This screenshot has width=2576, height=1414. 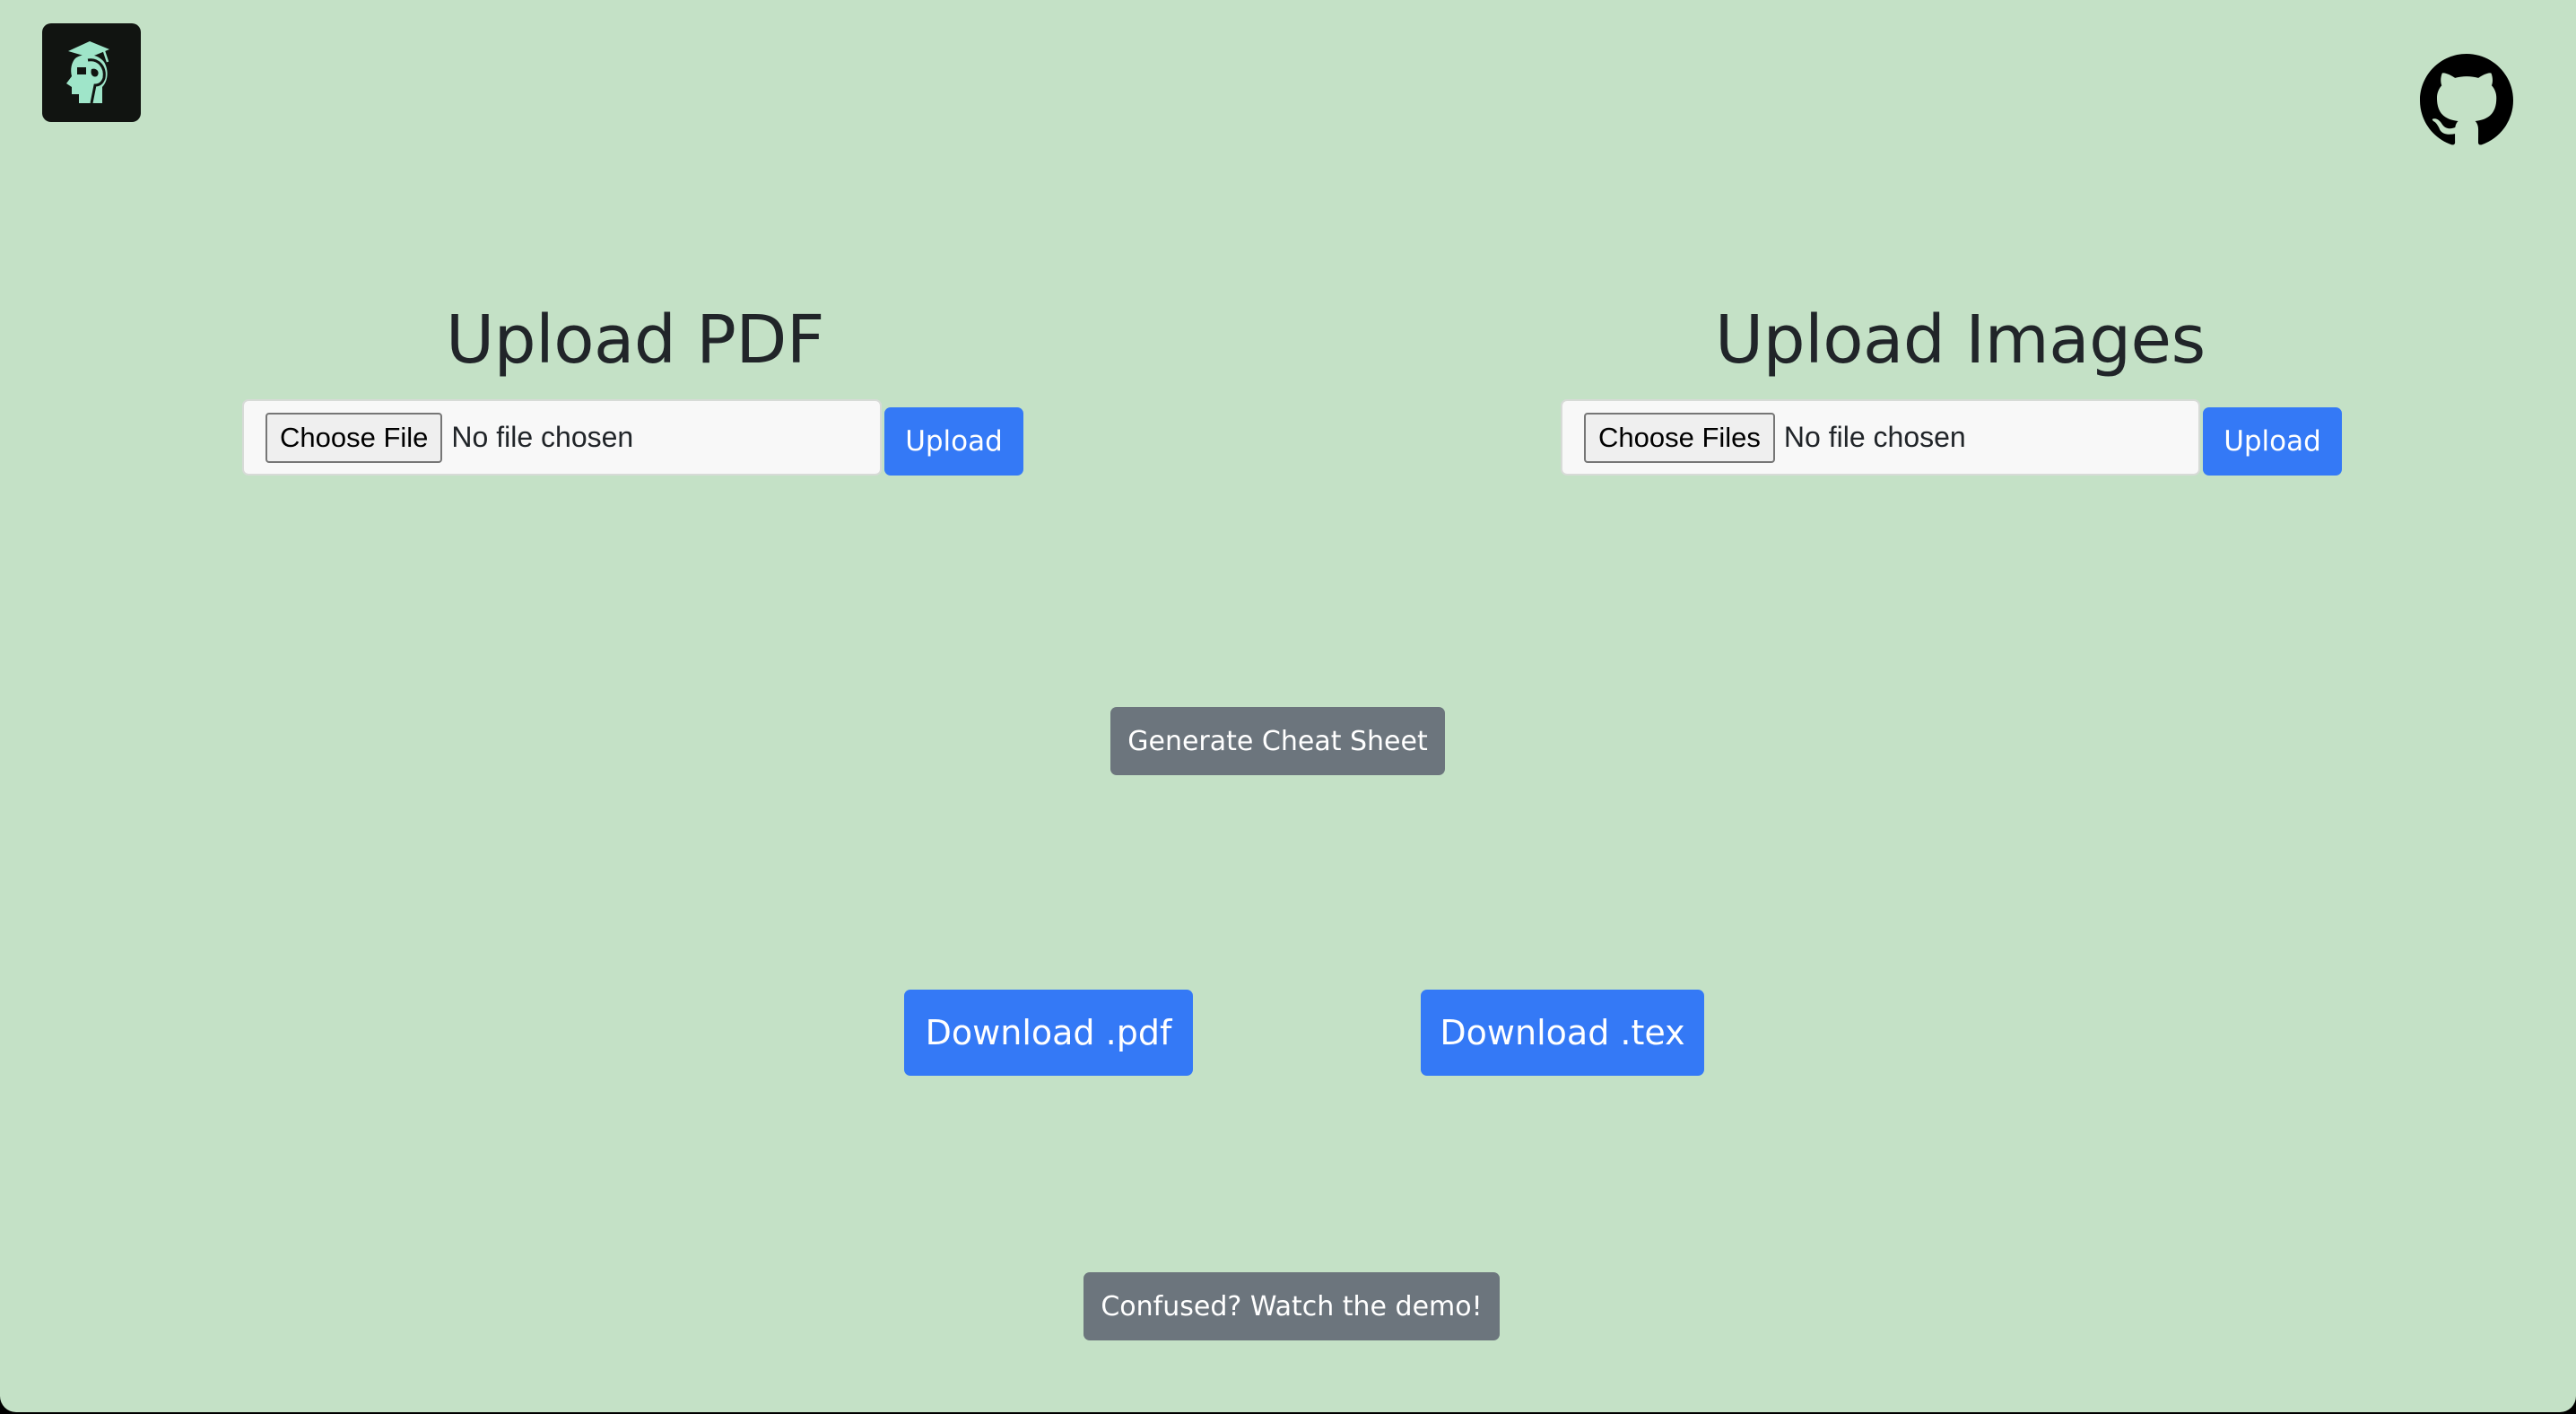 I want to click on pdf-file-status: No file chosen, so click(x=542, y=437).